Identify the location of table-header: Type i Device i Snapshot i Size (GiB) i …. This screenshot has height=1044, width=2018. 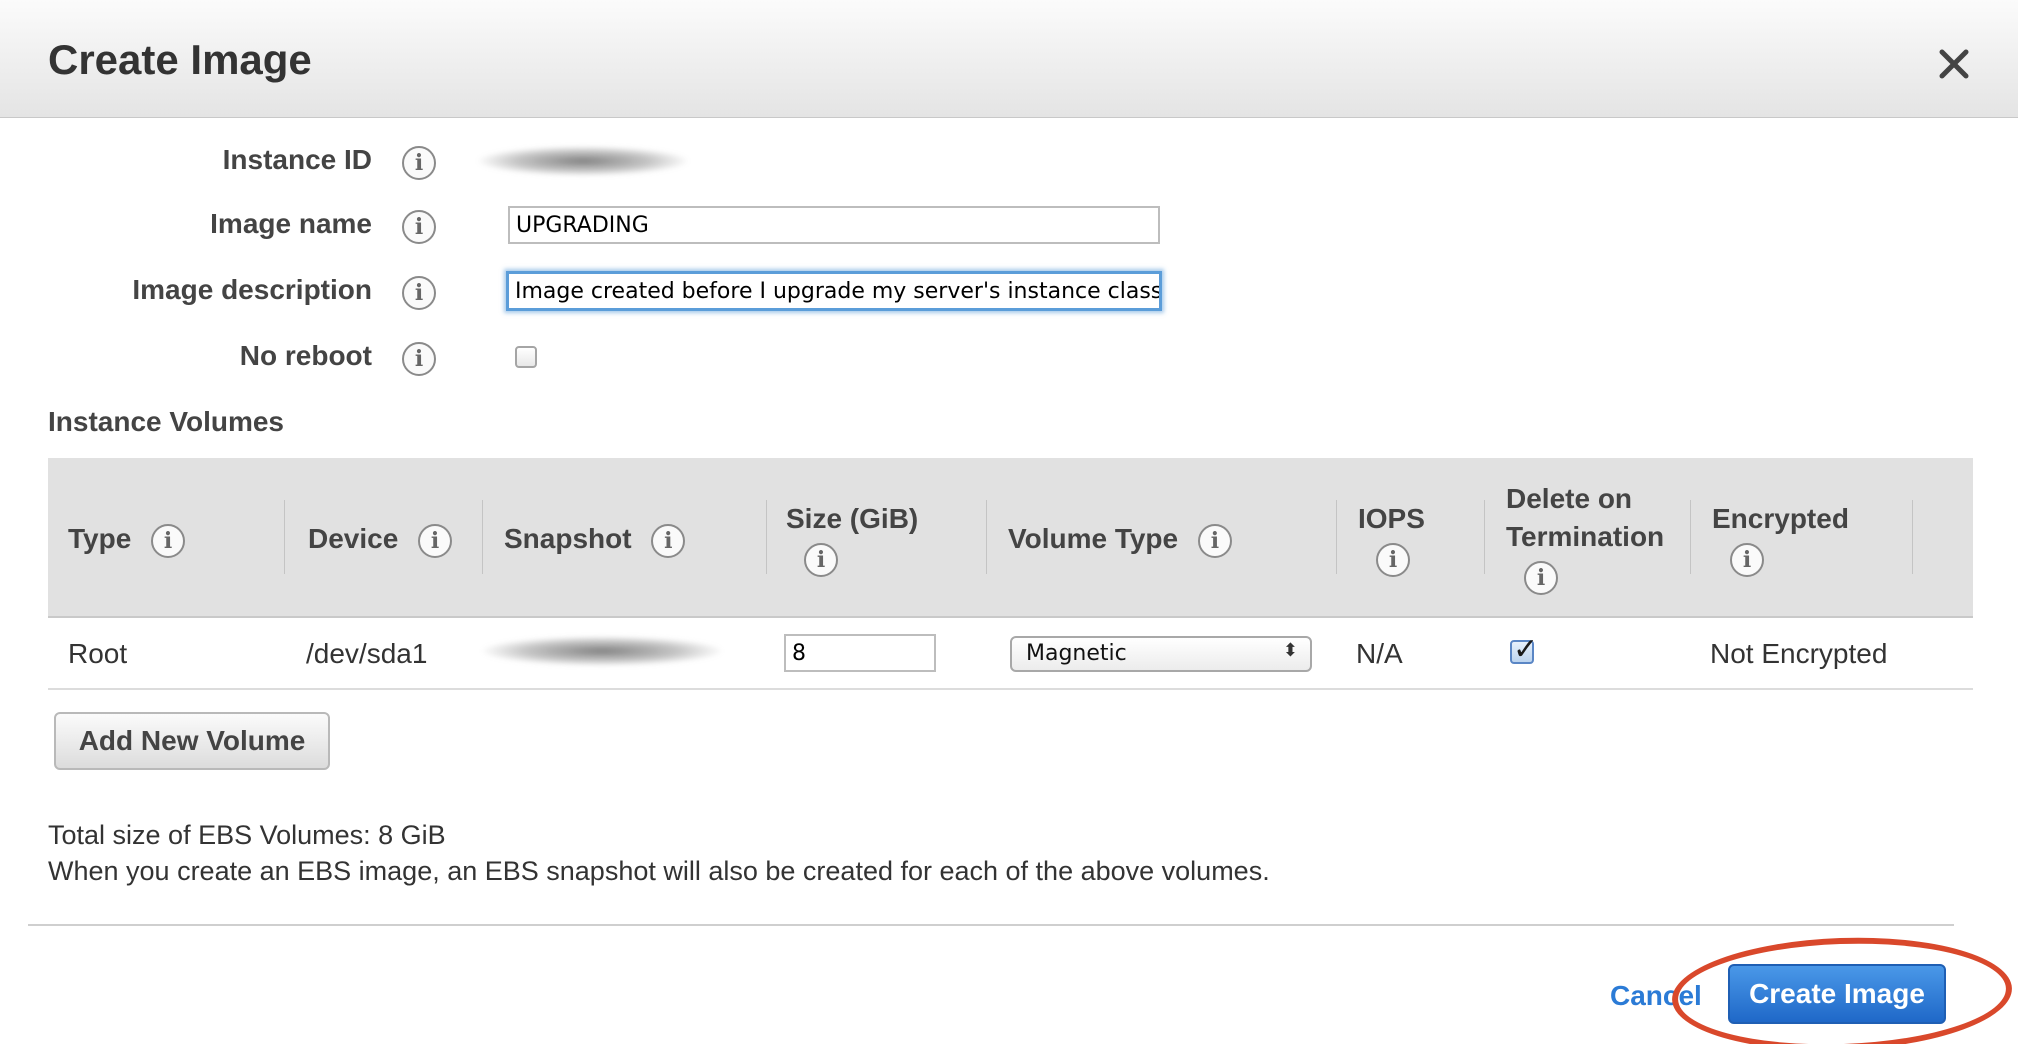
(1010, 538).